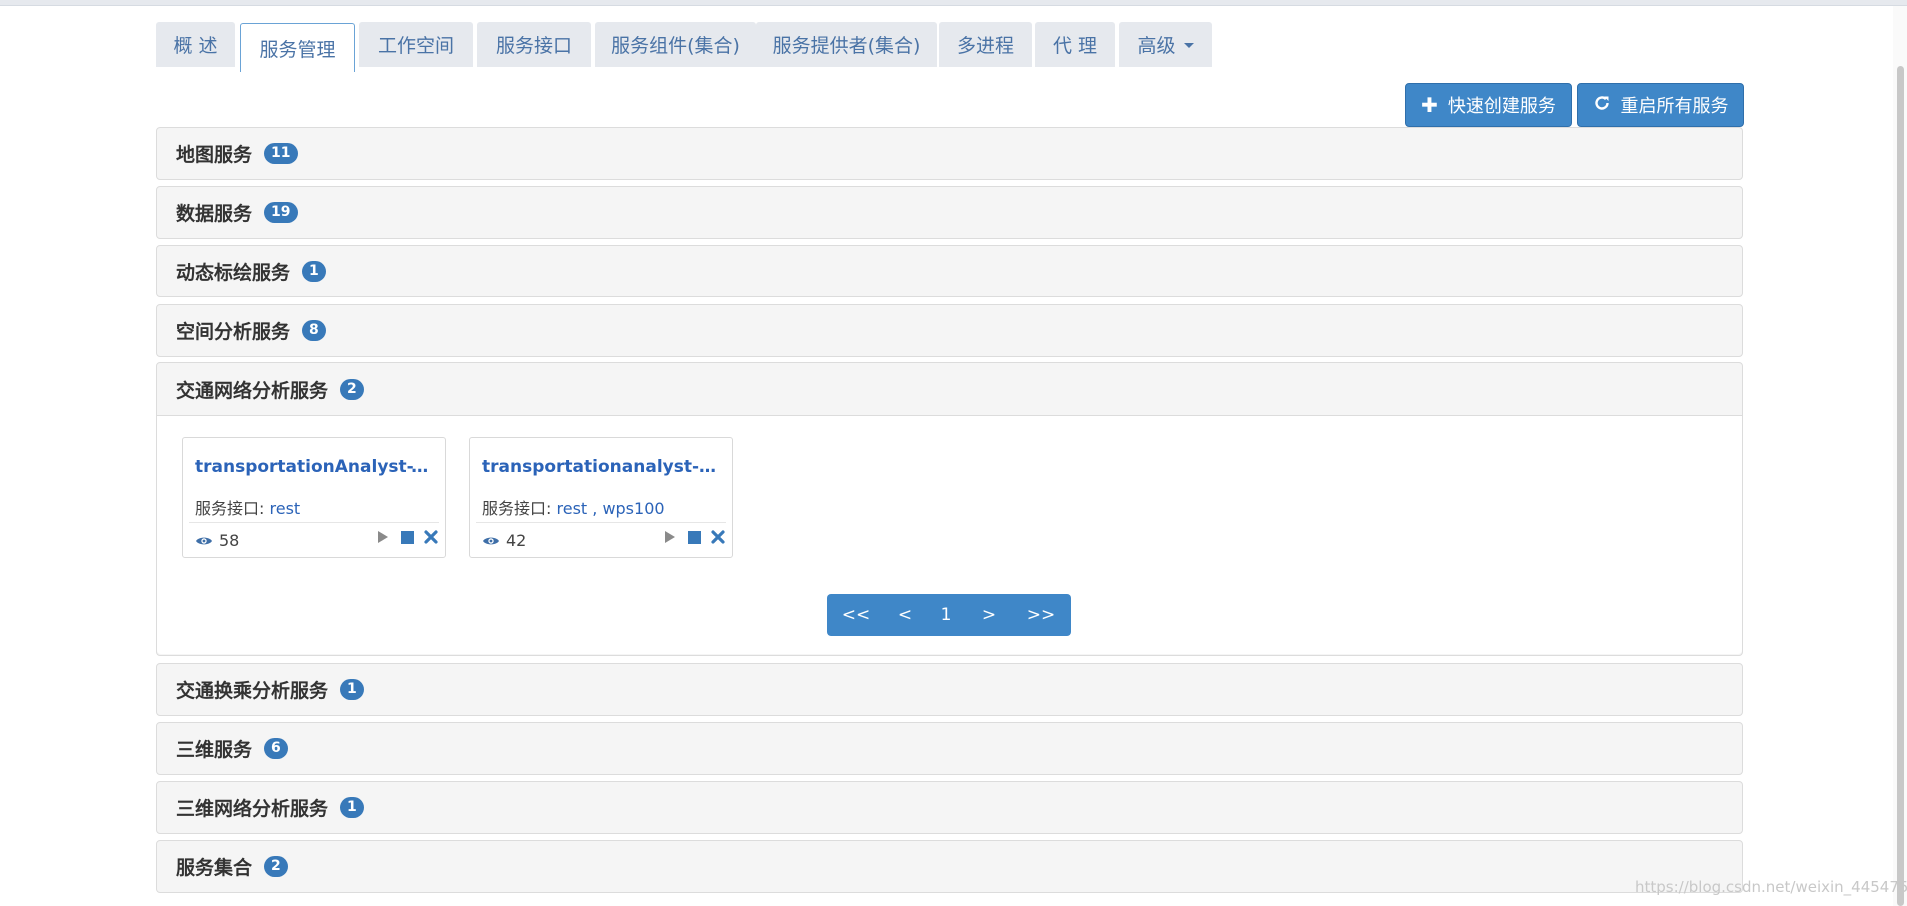 The width and height of the screenshot is (1907, 906). What do you see at coordinates (949, 389) in the screenshot?
I see `panel-heading: 交通网络分析服务 2` at bounding box center [949, 389].